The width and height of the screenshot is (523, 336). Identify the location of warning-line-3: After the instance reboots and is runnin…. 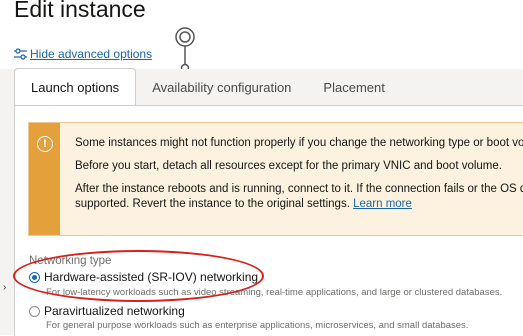
(299, 189).